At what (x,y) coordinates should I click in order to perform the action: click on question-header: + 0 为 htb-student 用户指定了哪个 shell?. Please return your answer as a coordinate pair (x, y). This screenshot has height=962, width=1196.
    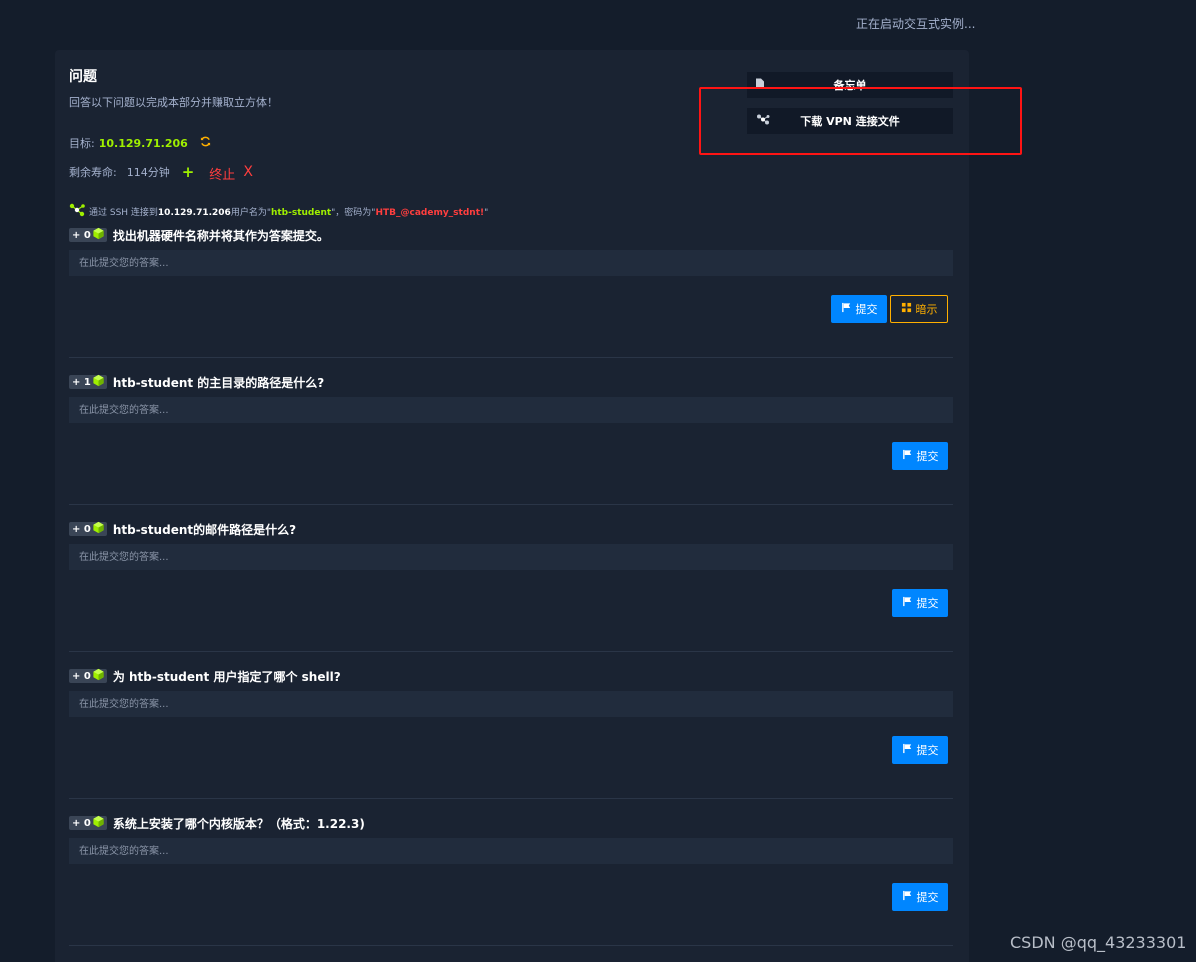
    Looking at the image, I should click on (511, 676).